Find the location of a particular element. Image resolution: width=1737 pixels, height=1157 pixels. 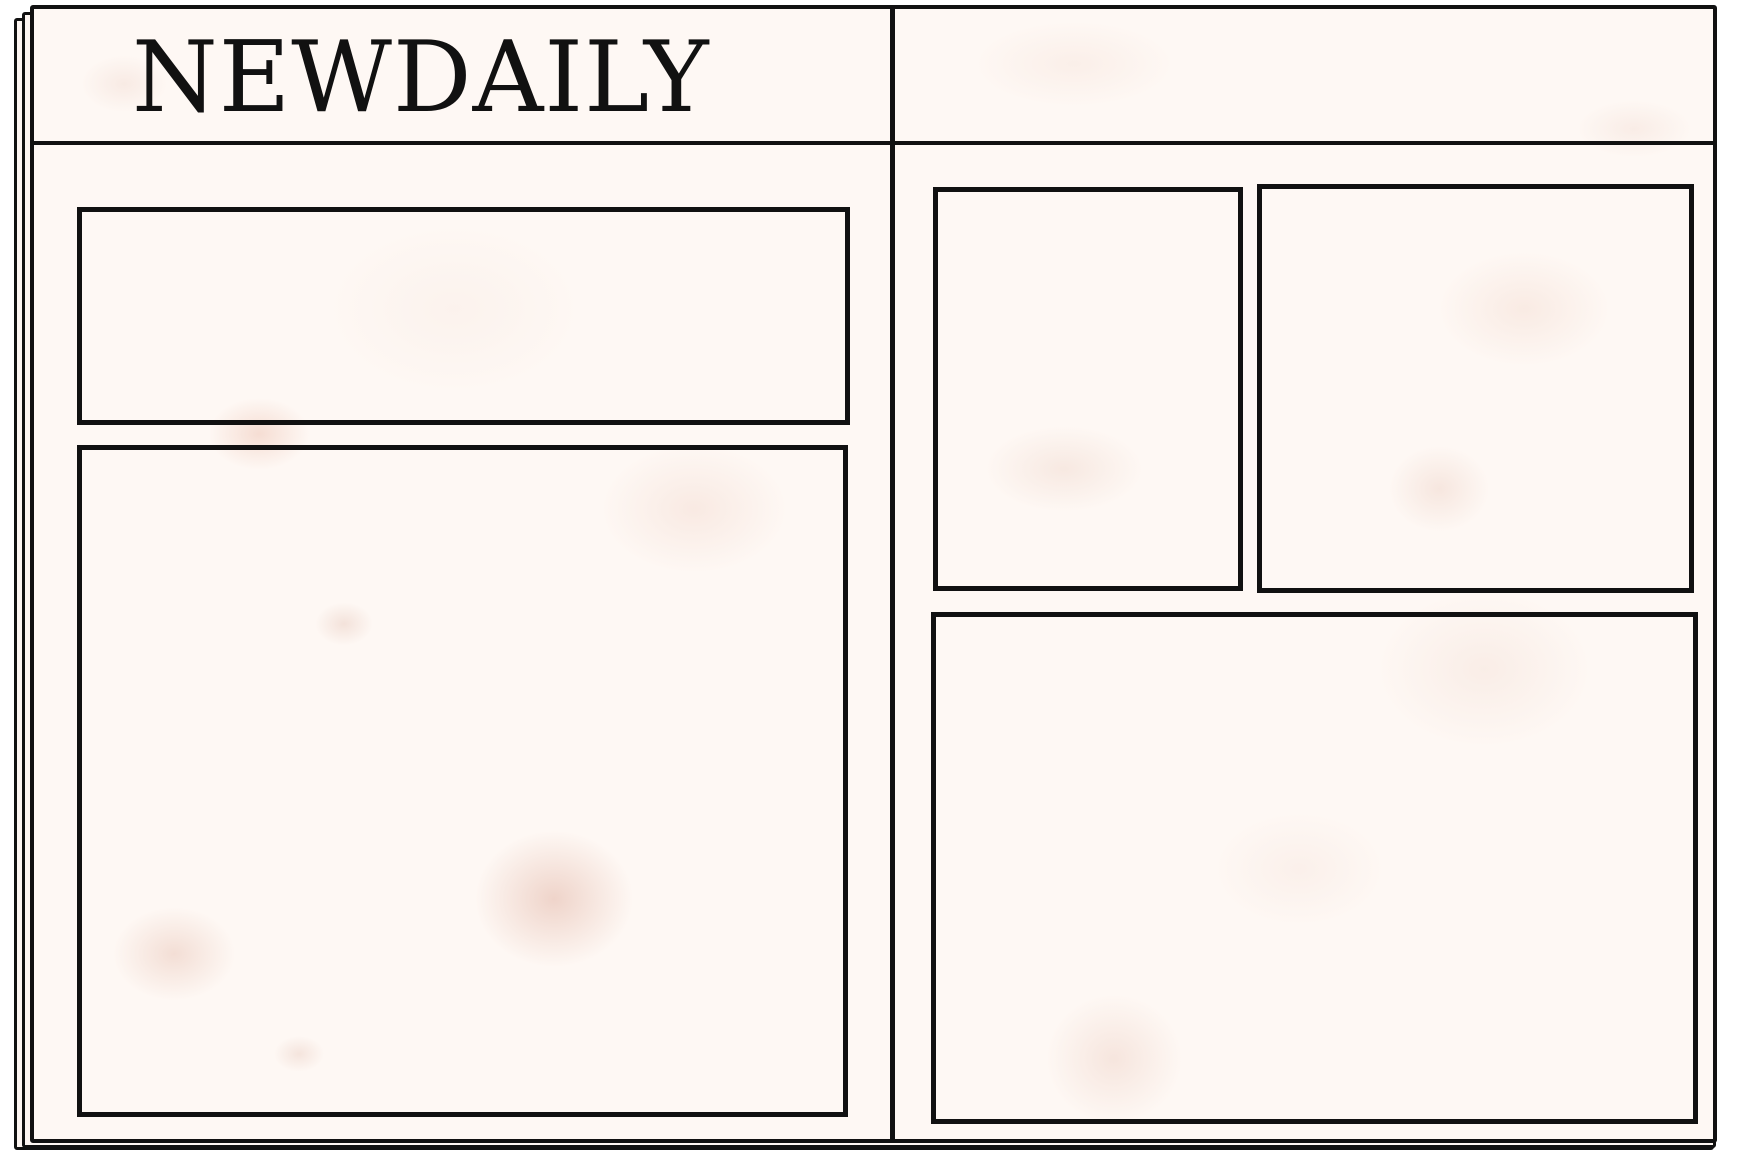

right-small-right-panel is located at coordinates (1475, 388).